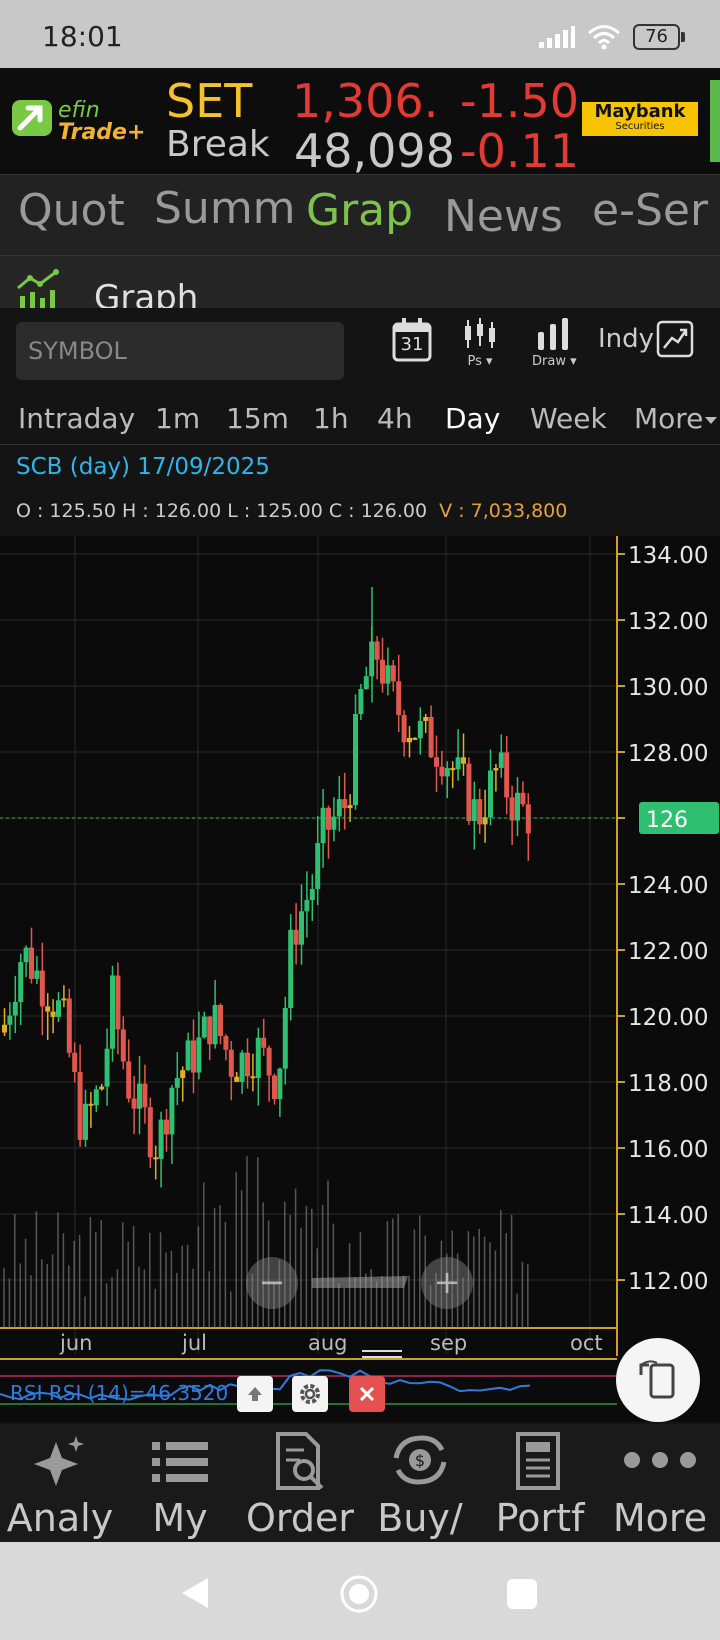  What do you see at coordinates (195, 1593) in the screenshot?
I see `back-icon` at bounding box center [195, 1593].